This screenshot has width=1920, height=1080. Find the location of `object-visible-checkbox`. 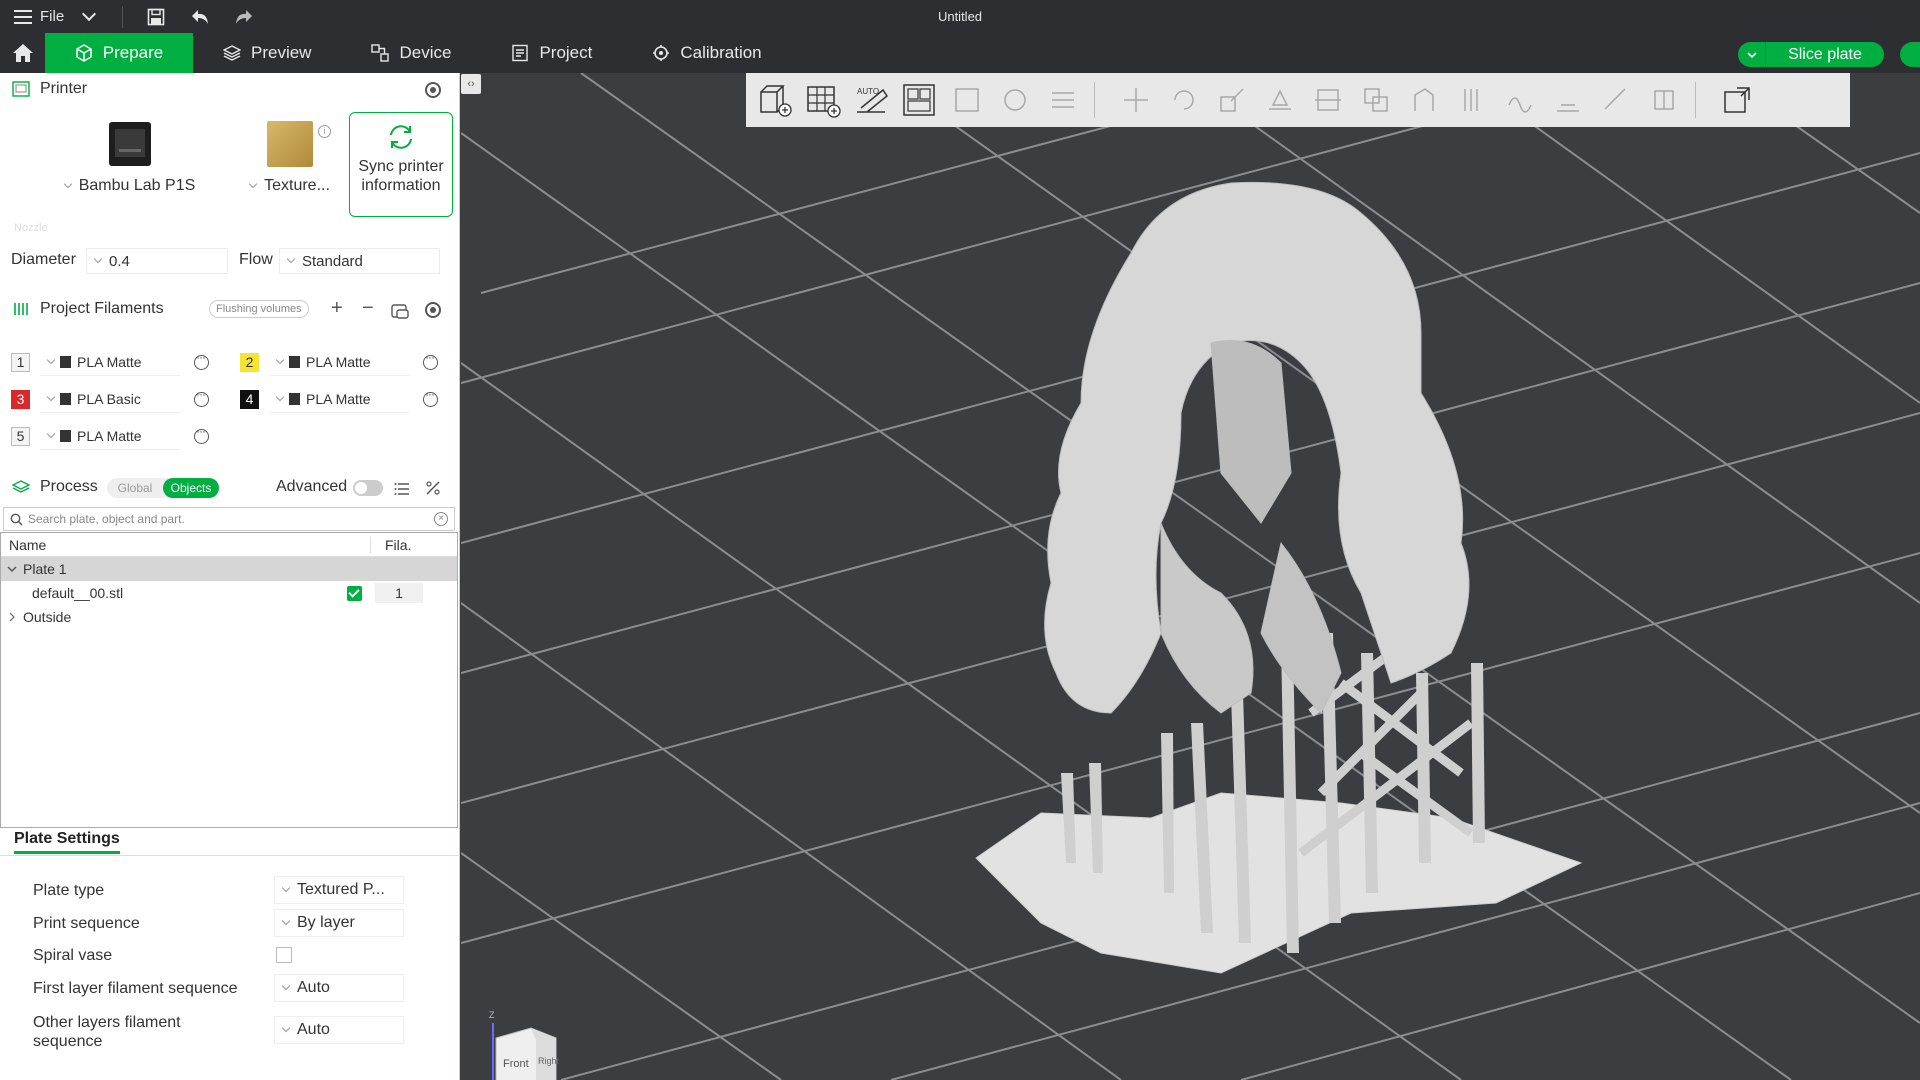

object-visible-checkbox is located at coordinates (354, 593).